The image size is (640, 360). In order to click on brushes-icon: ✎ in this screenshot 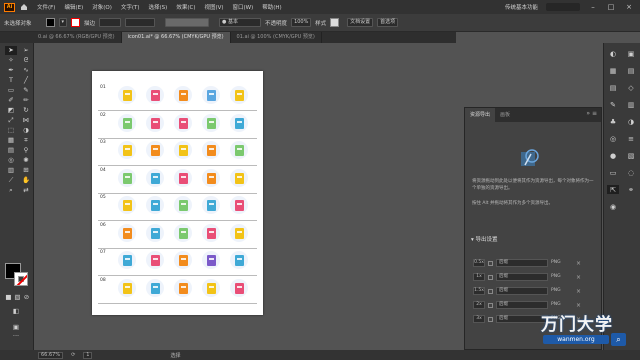, I will do `click(613, 104)`.